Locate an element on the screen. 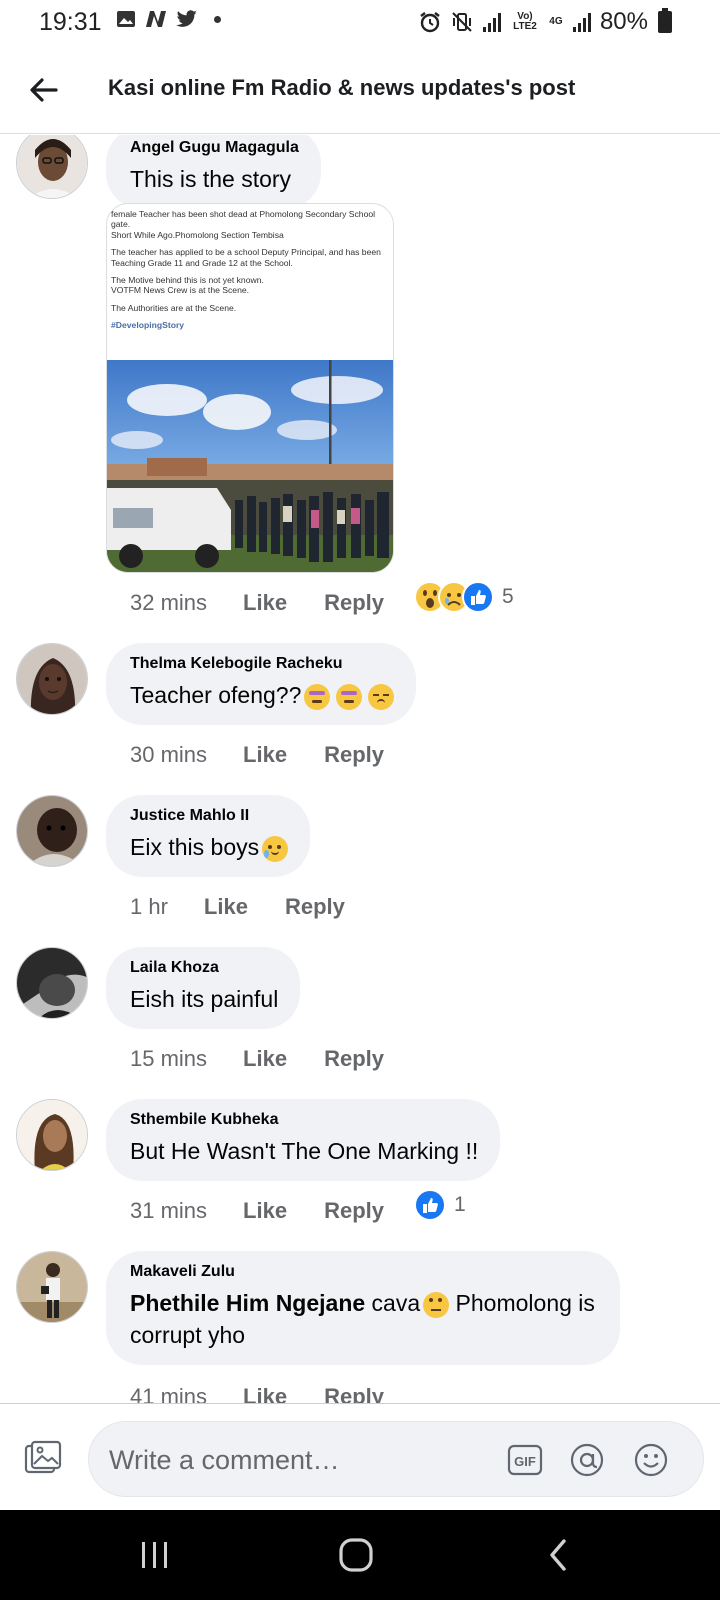  gif-label: GIF is located at coordinates (525, 1461).